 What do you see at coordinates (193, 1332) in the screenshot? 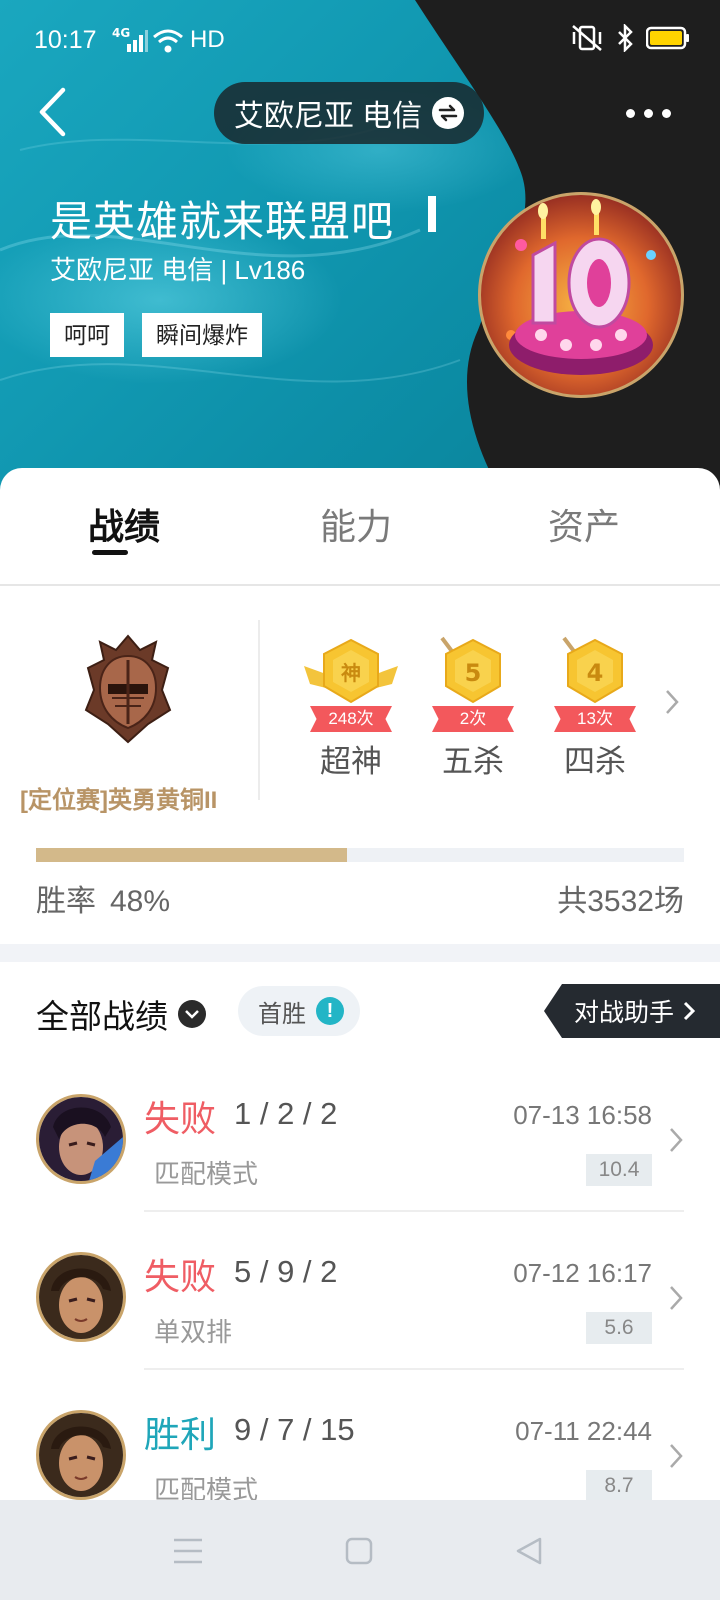
I see `match-mode: 单双排` at bounding box center [193, 1332].